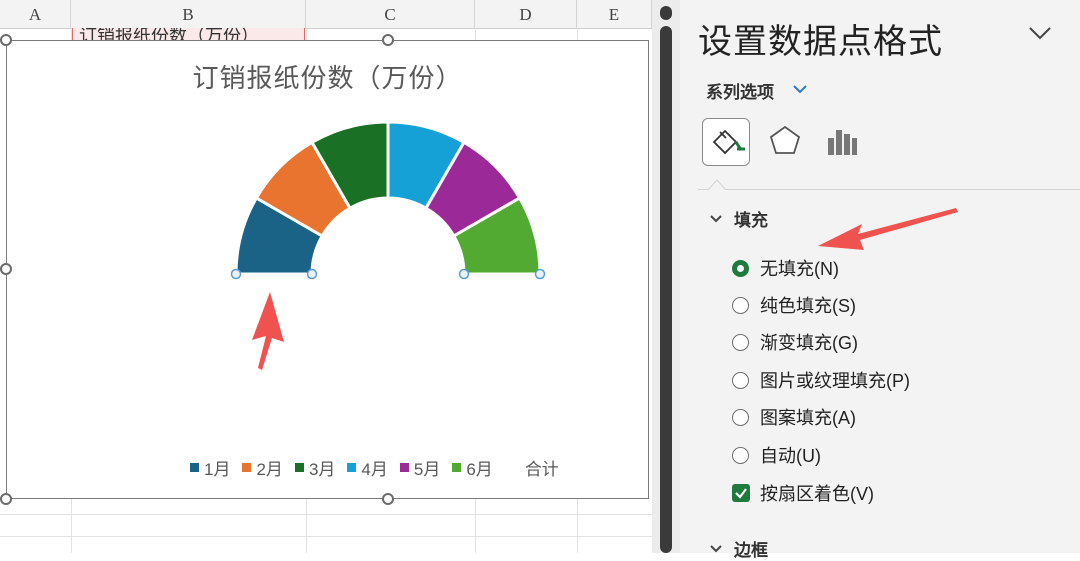  I want to click on checkmark-icon, so click(741, 493).